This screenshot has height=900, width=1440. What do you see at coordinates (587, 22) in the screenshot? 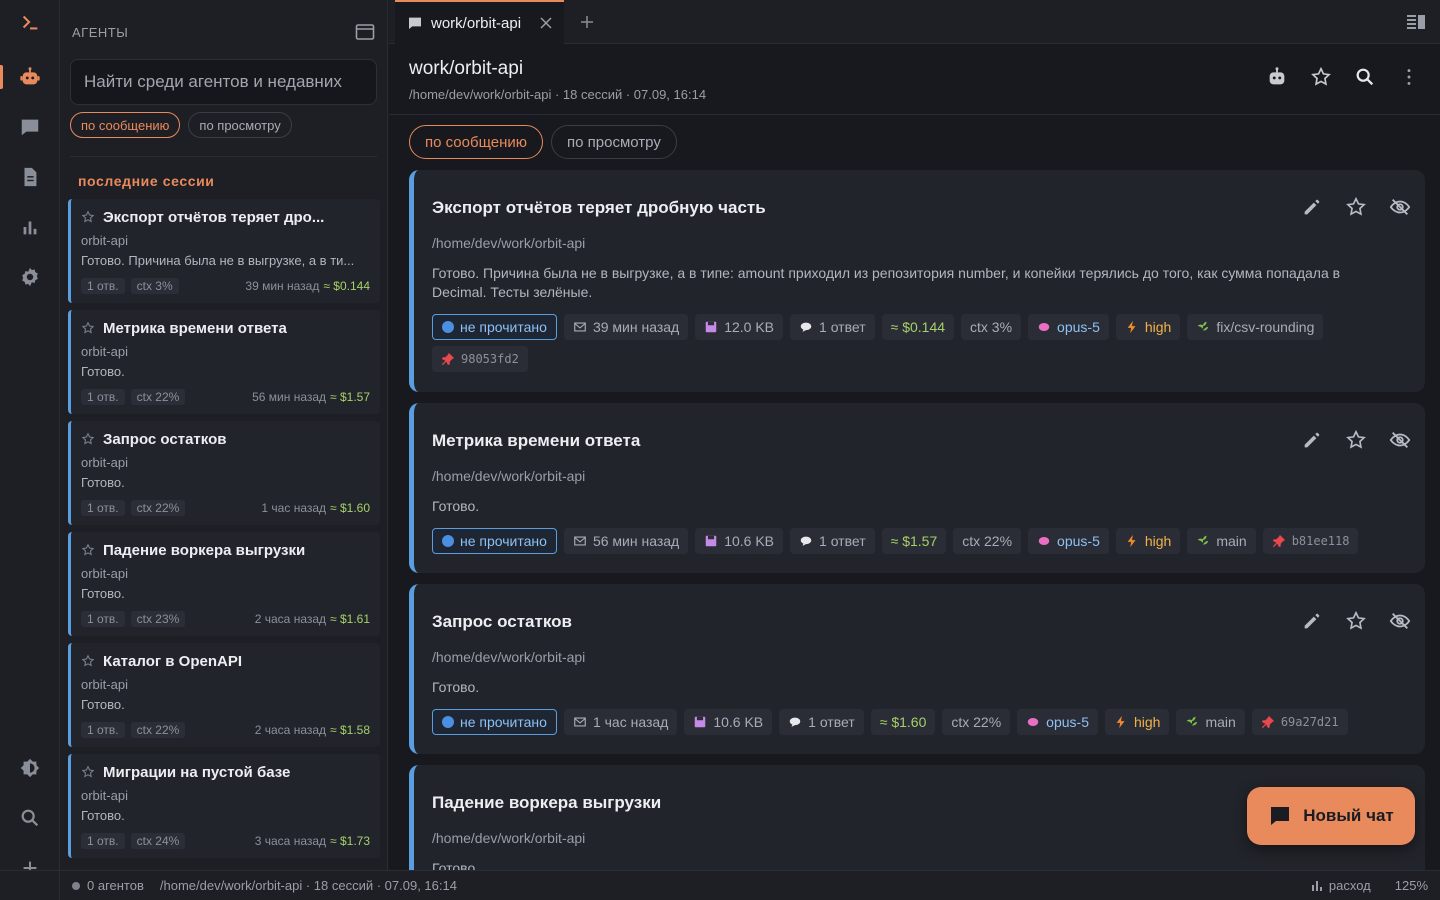
I see `new-tab-icon` at bounding box center [587, 22].